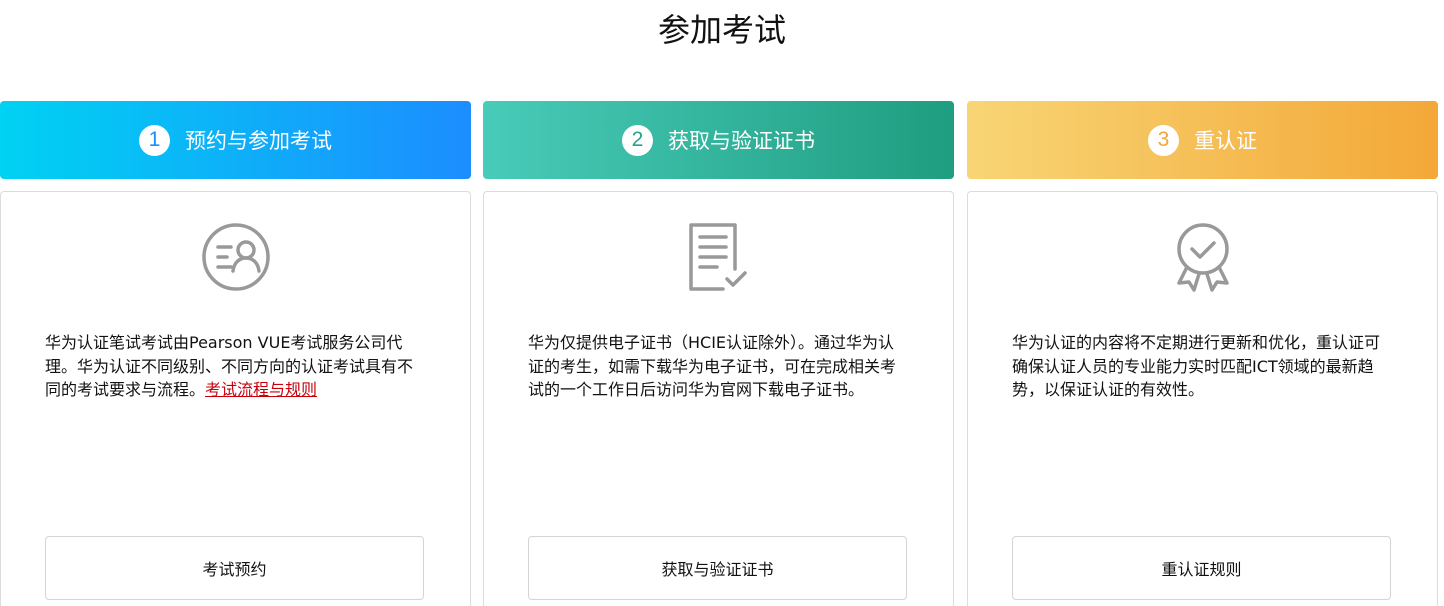 This screenshot has height=606, width=1444. Describe the element at coordinates (1201, 568) in the screenshot. I see `recertification-rules-button: 重认证规则` at that location.